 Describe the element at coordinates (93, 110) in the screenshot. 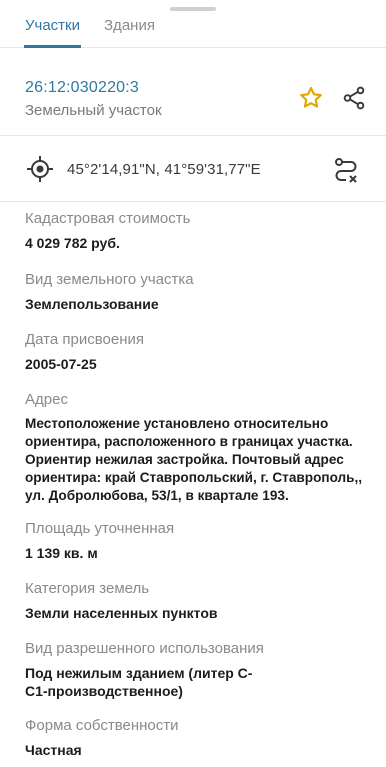

I see `object-type: Земельный участок` at that location.